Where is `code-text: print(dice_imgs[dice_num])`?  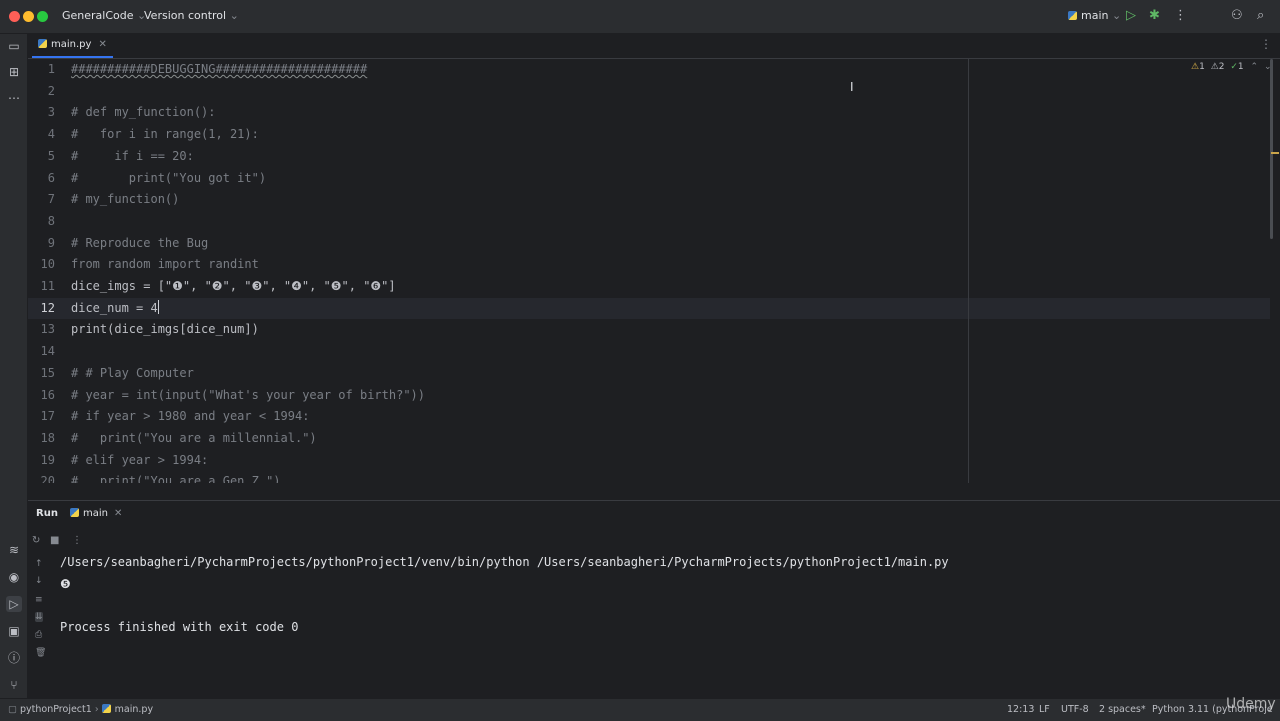 code-text: print(dice_imgs[dice_num]) is located at coordinates (165, 330).